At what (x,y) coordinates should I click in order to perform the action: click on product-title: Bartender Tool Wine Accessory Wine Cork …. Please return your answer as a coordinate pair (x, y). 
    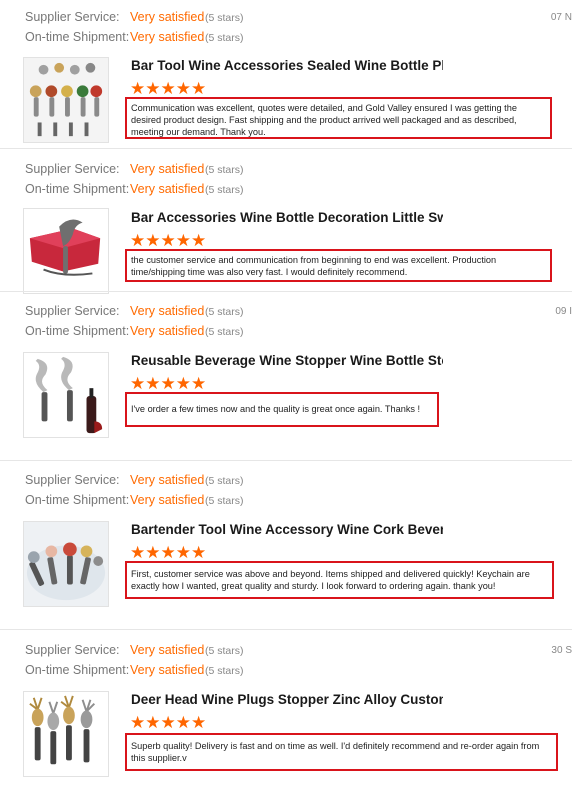
    Looking at the image, I should click on (287, 529).